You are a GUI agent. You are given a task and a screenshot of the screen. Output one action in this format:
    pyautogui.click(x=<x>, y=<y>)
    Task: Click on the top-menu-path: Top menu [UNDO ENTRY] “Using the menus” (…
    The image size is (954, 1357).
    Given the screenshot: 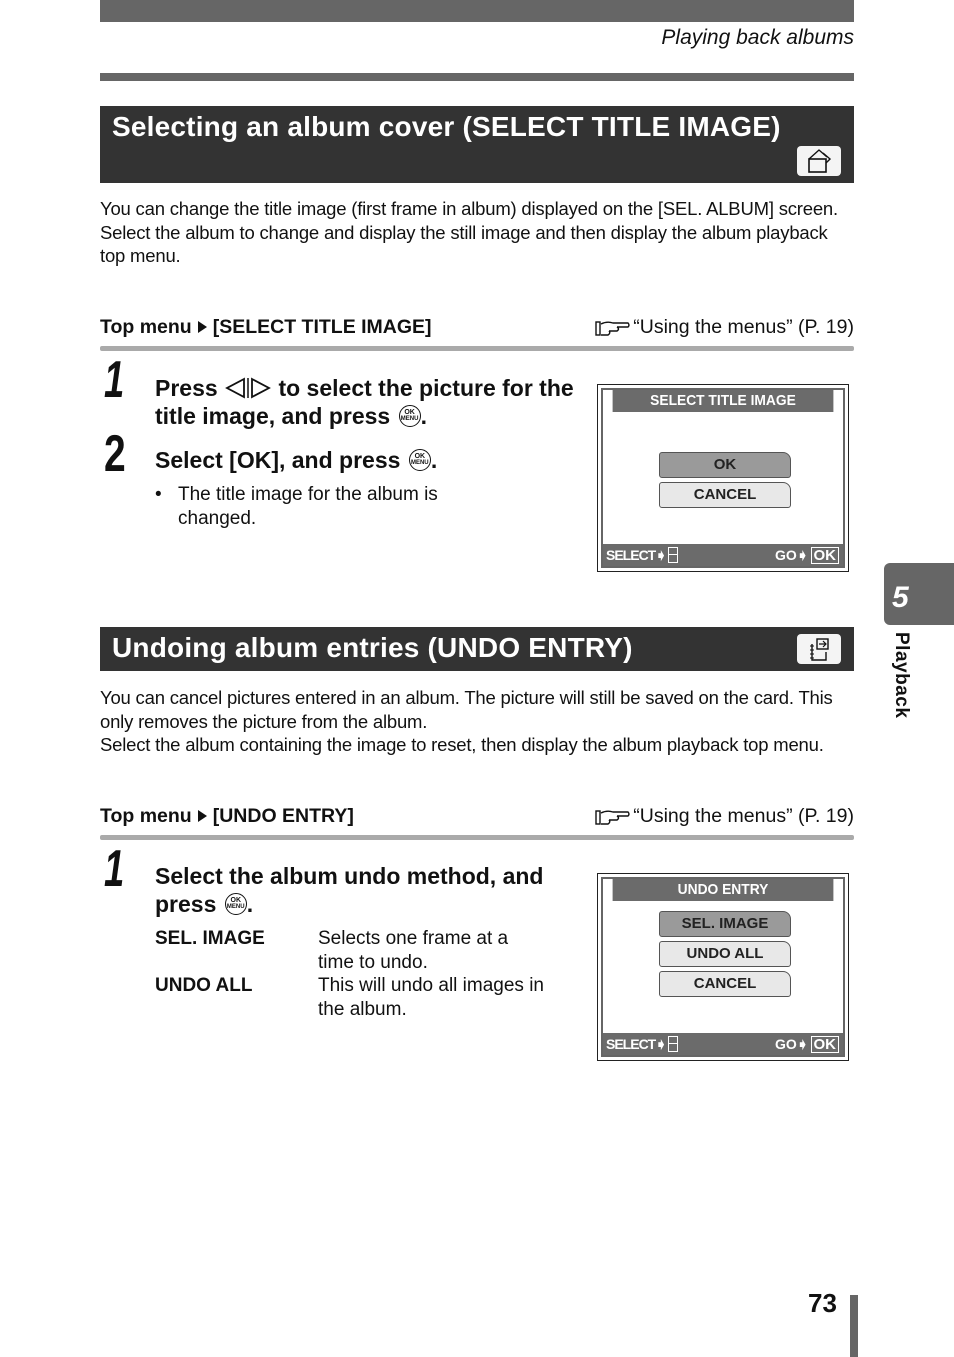 What is the action you would take?
    pyautogui.click(x=477, y=818)
    